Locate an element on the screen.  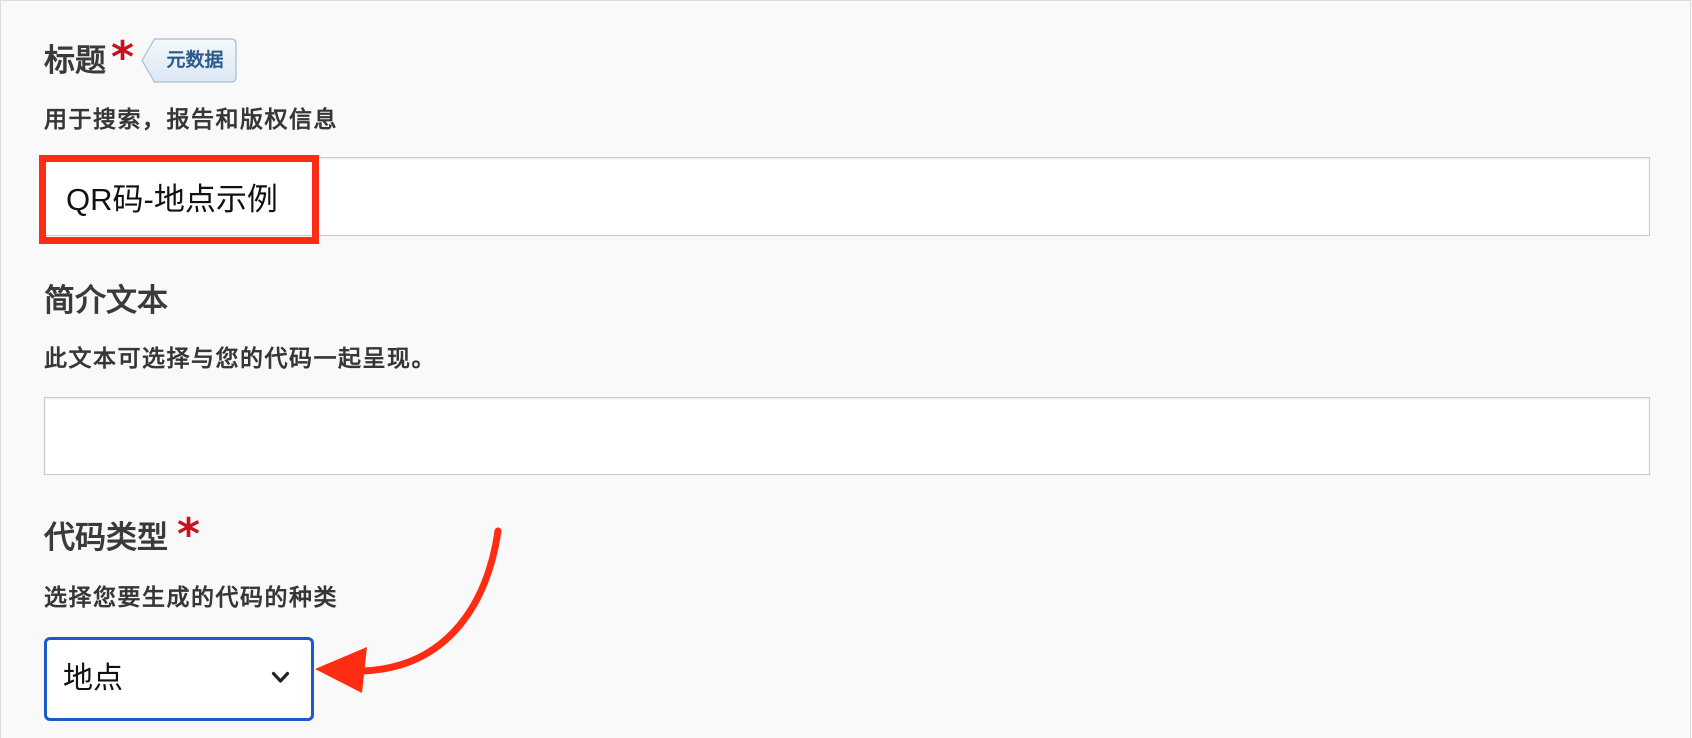
metadata-tag: 元数据 is located at coordinates (189, 60).